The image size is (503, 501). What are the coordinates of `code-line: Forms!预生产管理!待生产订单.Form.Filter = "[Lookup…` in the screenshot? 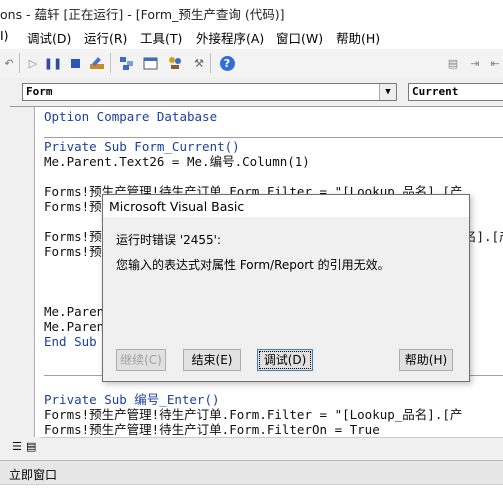 It's located at (253, 414).